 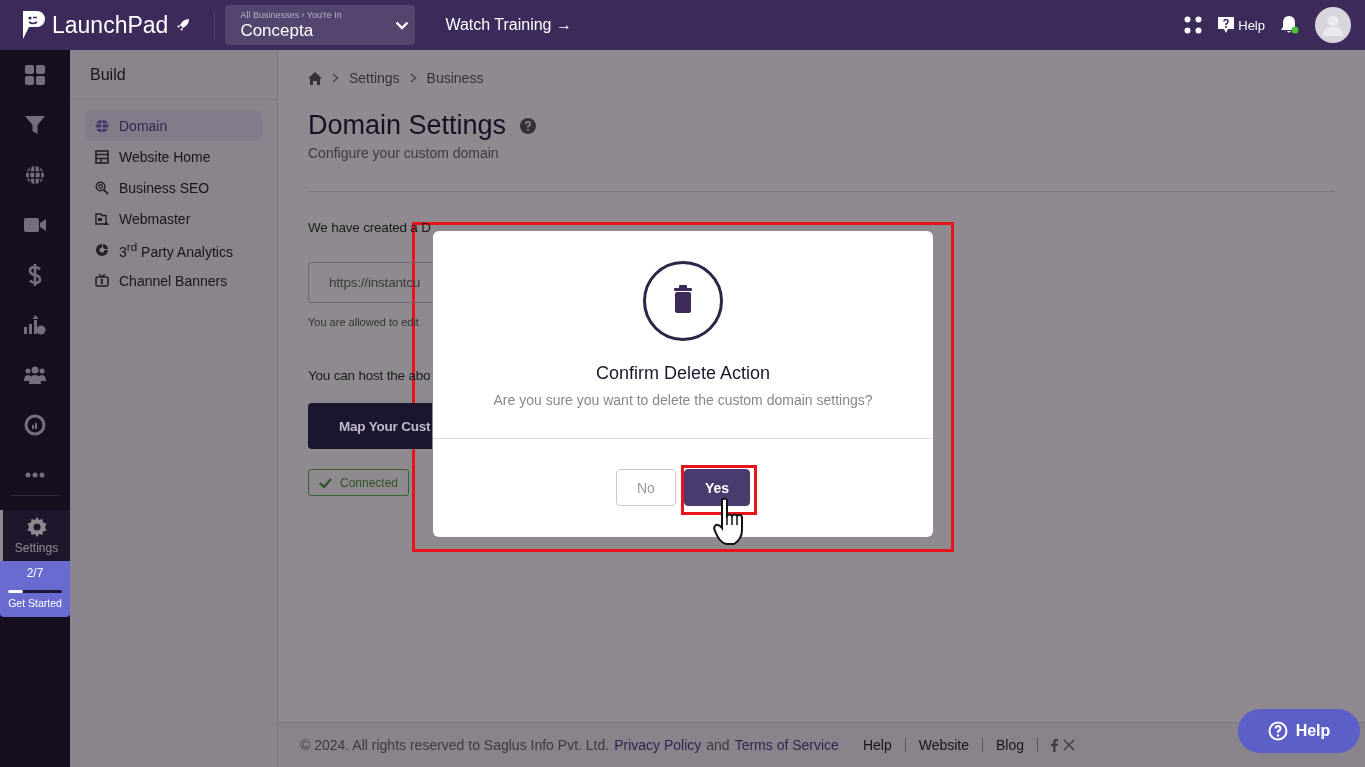 I want to click on page-title: Domain Settings, so click(x=407, y=125).